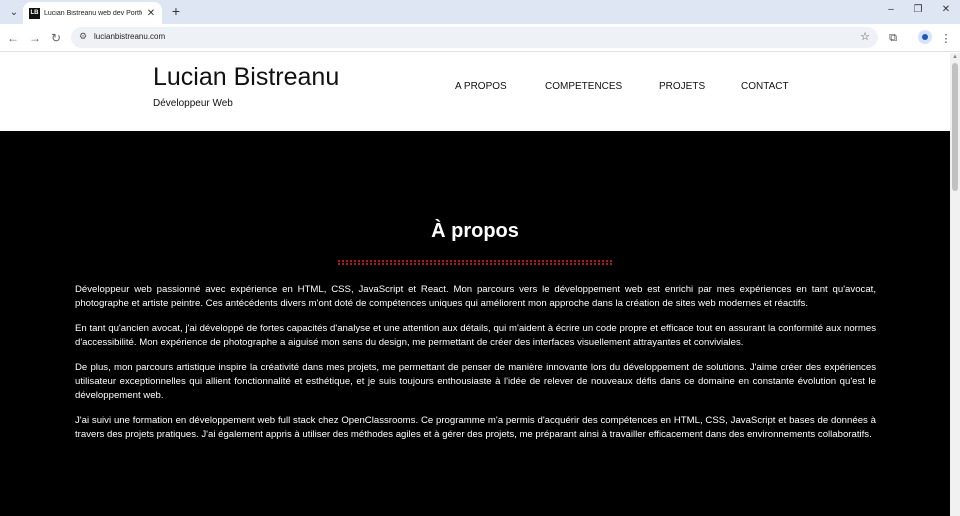 The width and height of the screenshot is (960, 516). What do you see at coordinates (946, 38) in the screenshot?
I see `kebab-icon: ⋮` at bounding box center [946, 38].